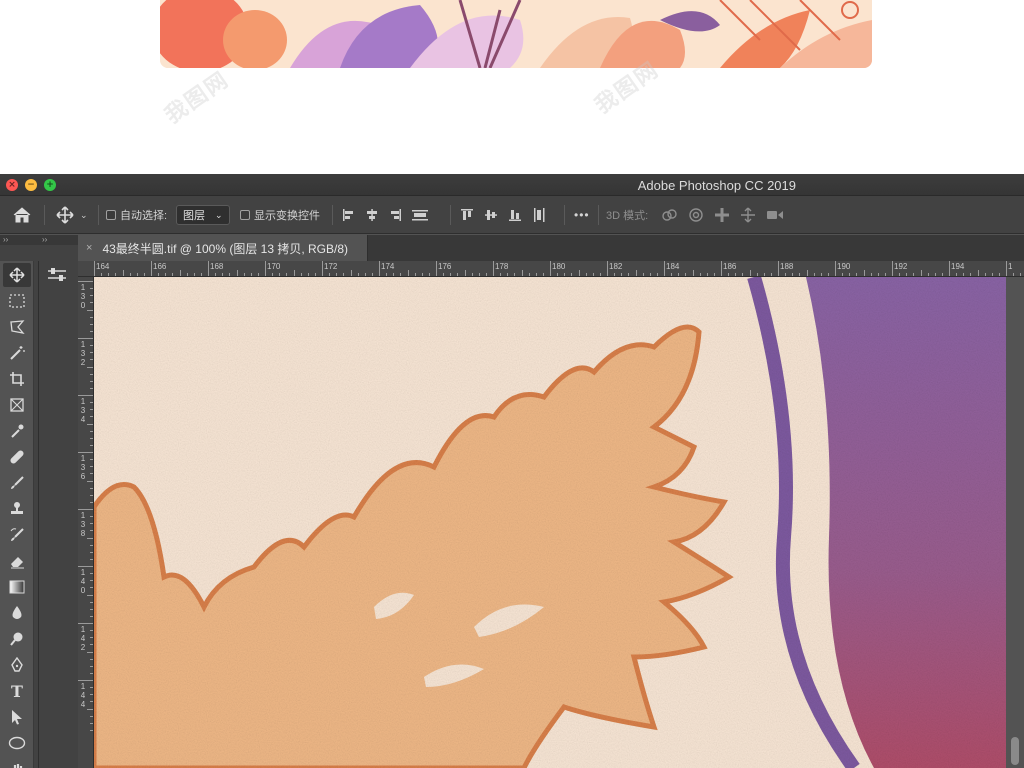  I want to click on minimize-window-button: −, so click(31, 185).